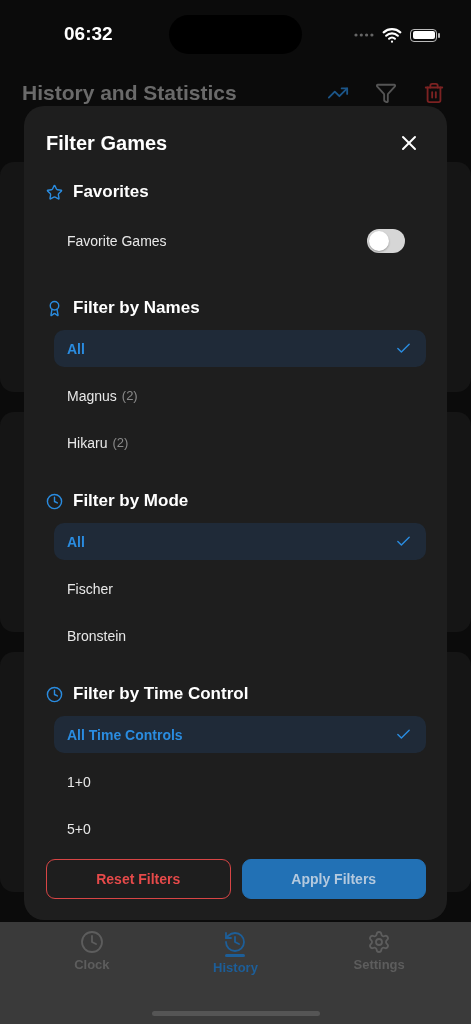  I want to click on option-label: Magnus, so click(92, 395).